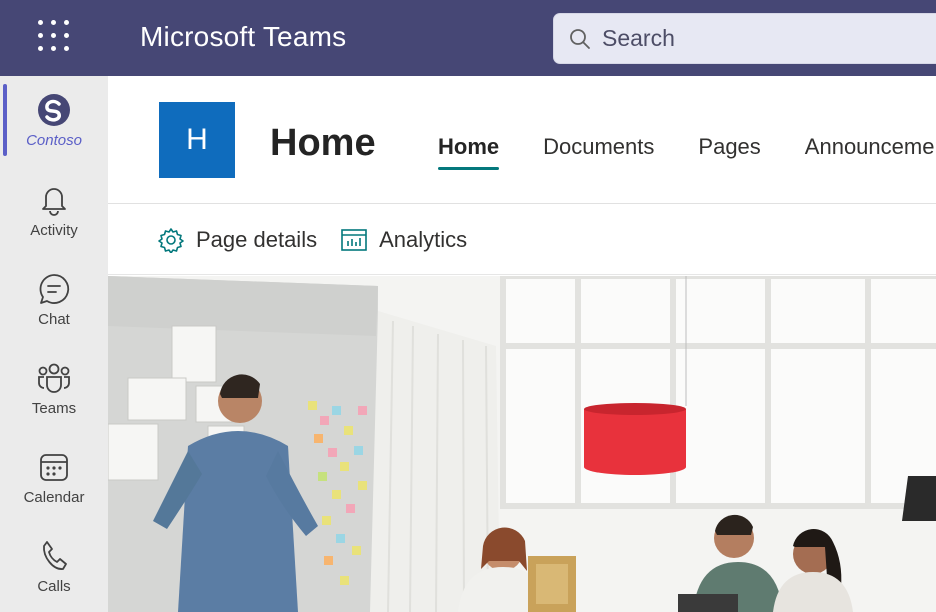  What do you see at coordinates (54, 467) in the screenshot?
I see `calendar-icon` at bounding box center [54, 467].